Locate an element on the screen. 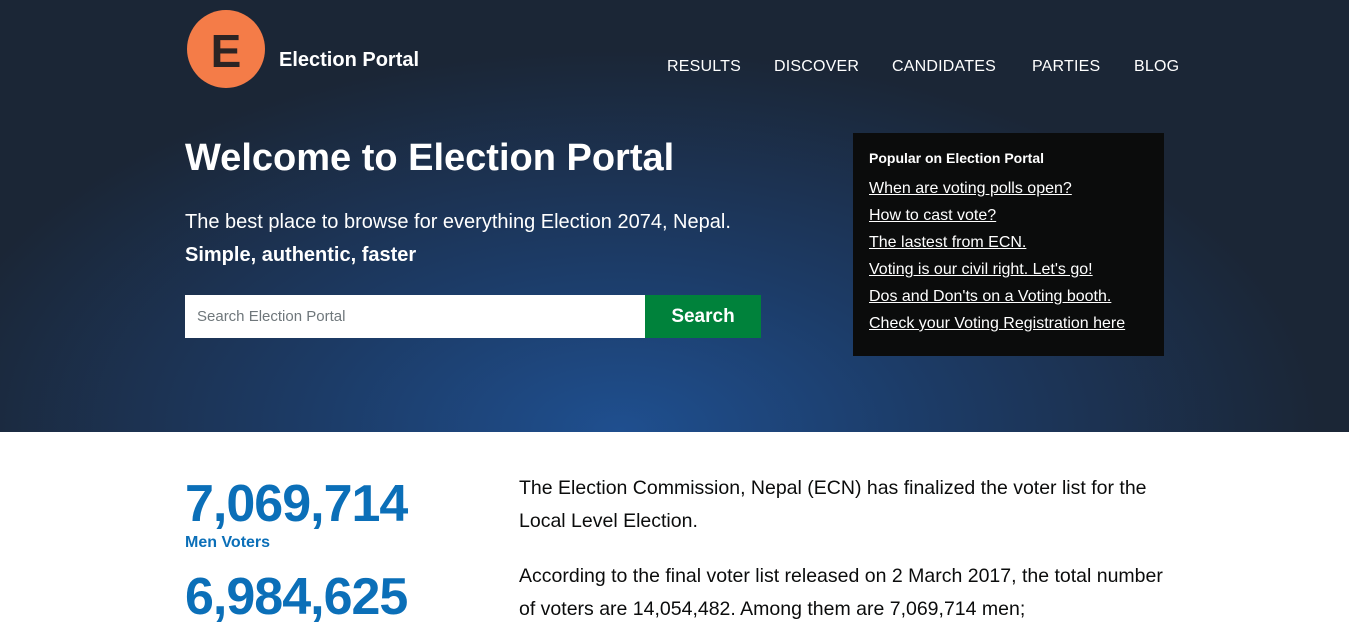 The image size is (1349, 632). nav-candidates: CANDIDATES is located at coordinates (944, 67).